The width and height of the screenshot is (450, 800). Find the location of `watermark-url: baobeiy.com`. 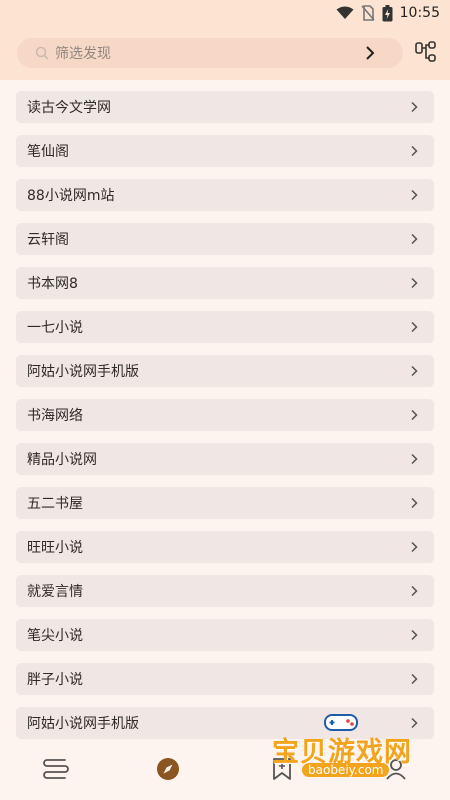

watermark-url: baobeiy.com is located at coordinates (346, 770).